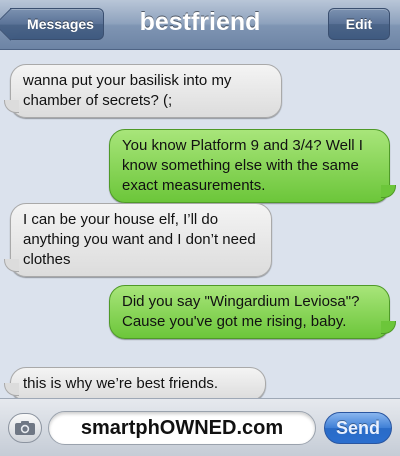 Image resolution: width=400 pixels, height=456 pixels. What do you see at coordinates (182, 428) in the screenshot?
I see `message-input: smartphOWNED.com` at bounding box center [182, 428].